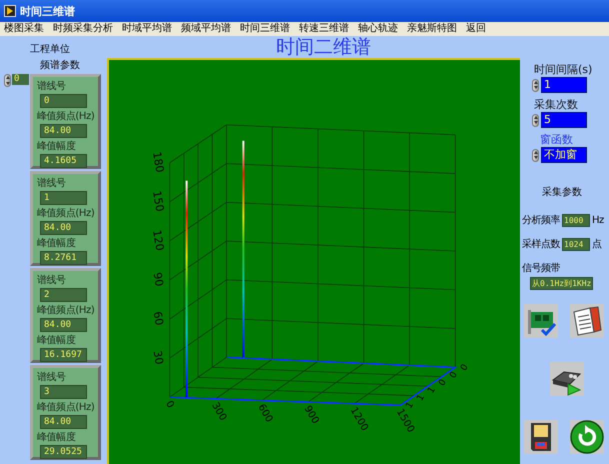 The width and height of the screenshot is (609, 464). What do you see at coordinates (541, 268) in the screenshot?
I see `band-label: 信号频带` at bounding box center [541, 268].